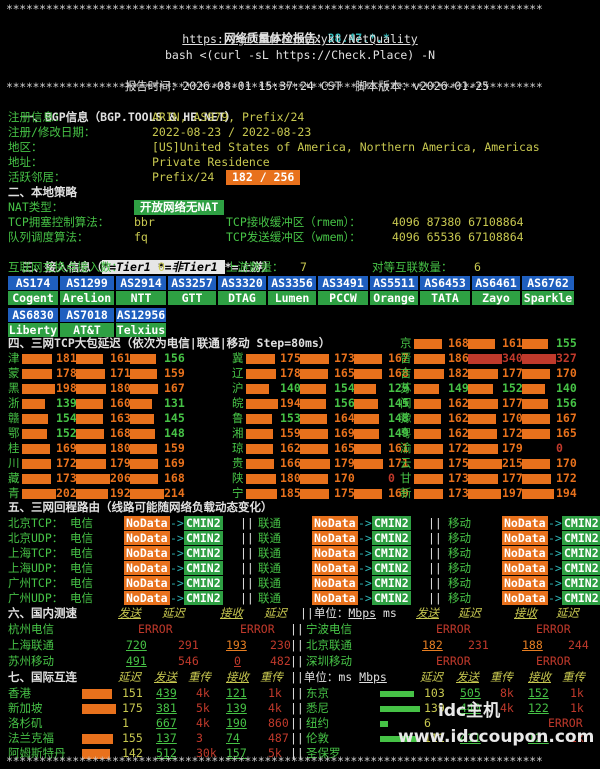 The width and height of the screenshot is (600, 769). I want to click on dom-r1-r: 193, so click(236, 645).